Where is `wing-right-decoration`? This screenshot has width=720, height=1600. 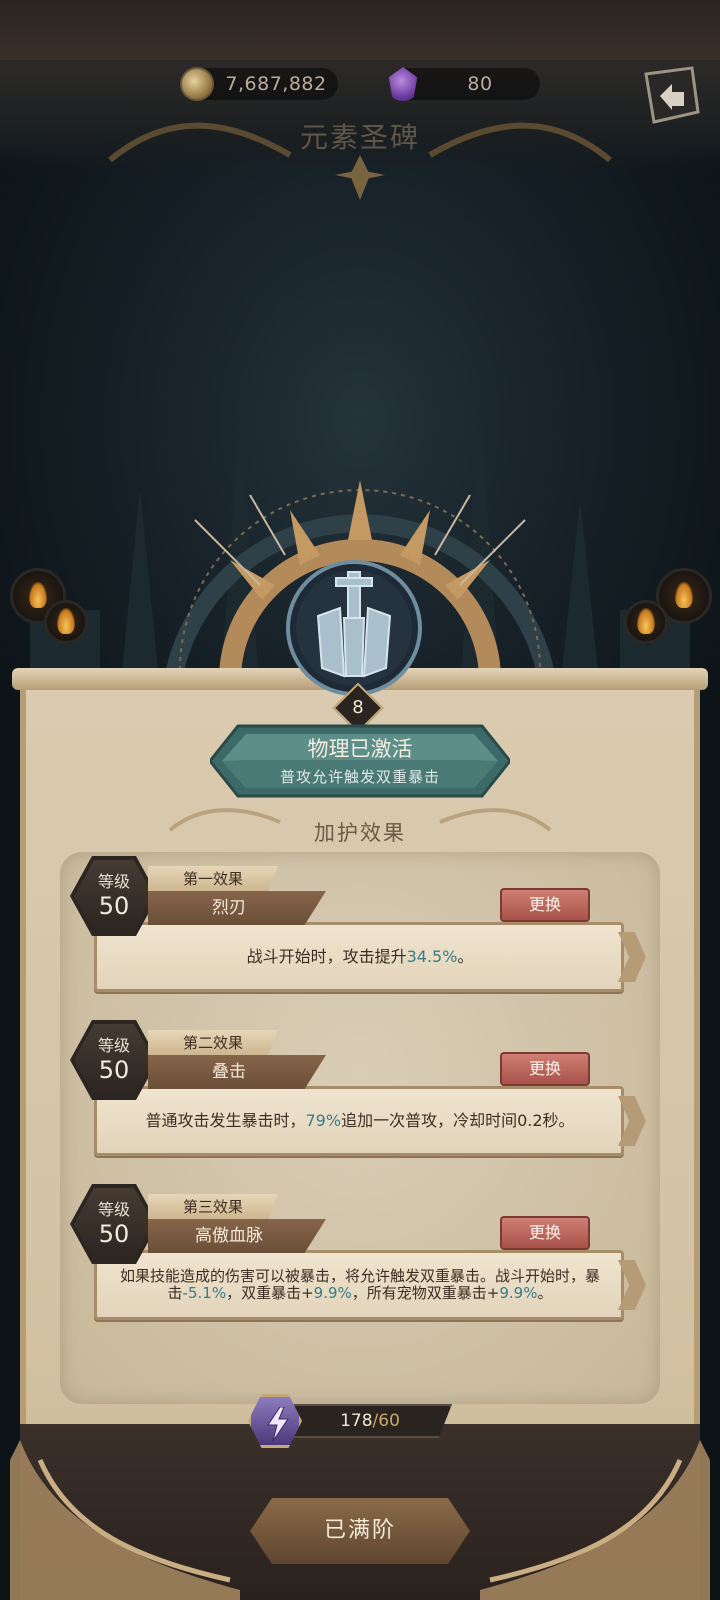 wing-right-decoration is located at coordinates (595, 1520).